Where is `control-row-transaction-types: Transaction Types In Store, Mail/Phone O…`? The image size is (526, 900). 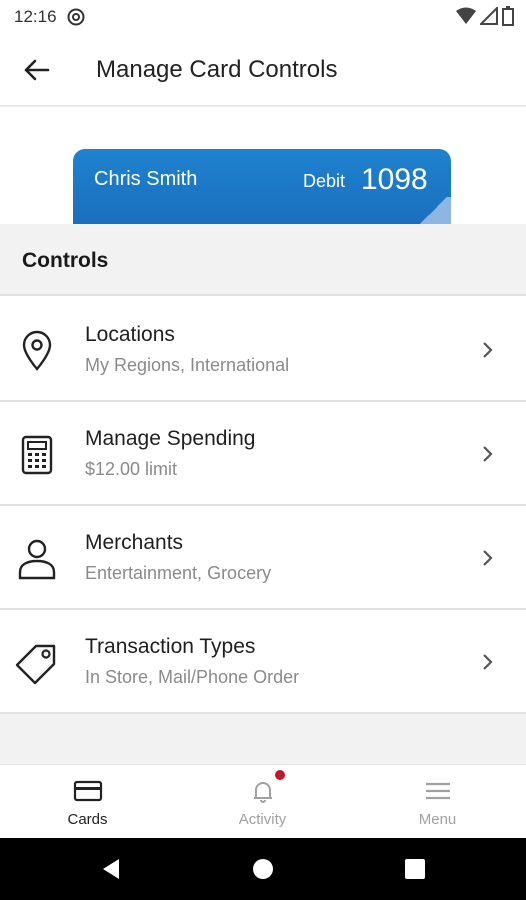 control-row-transaction-types: Transaction Types In Store, Mail/Phone O… is located at coordinates (263, 662).